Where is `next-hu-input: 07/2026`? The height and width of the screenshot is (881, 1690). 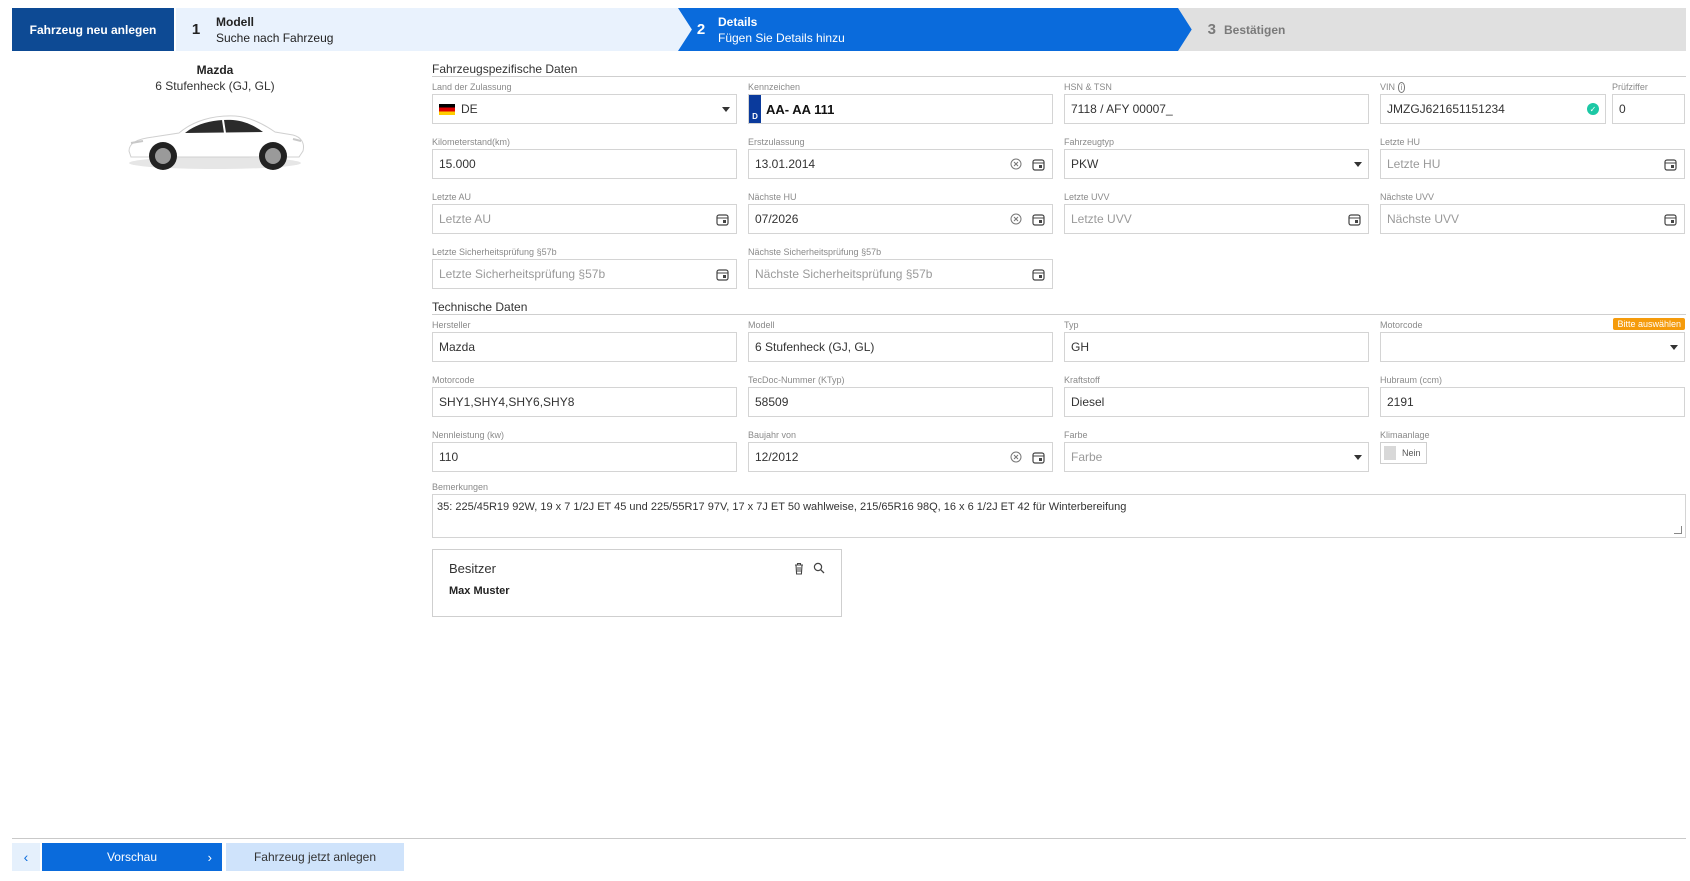
next-hu-input: 07/2026 is located at coordinates (900, 219).